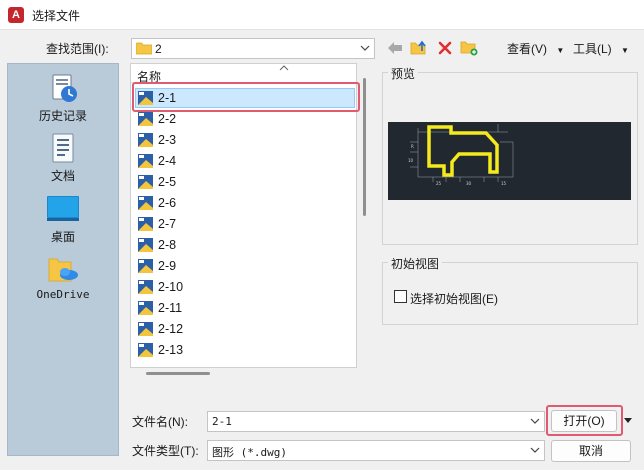  What do you see at coordinates (167, 161) in the screenshot?
I see `file-name: 2-4` at bounding box center [167, 161].